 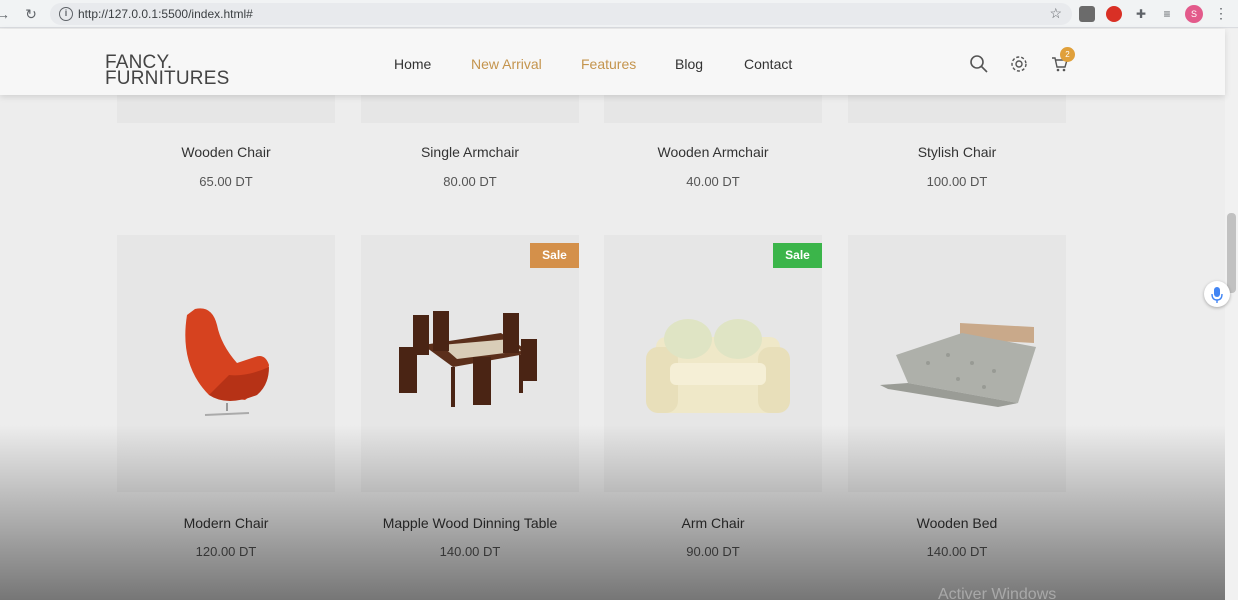 What do you see at coordinates (167, 78) in the screenshot?
I see `logo-line-2: FURNITURES` at bounding box center [167, 78].